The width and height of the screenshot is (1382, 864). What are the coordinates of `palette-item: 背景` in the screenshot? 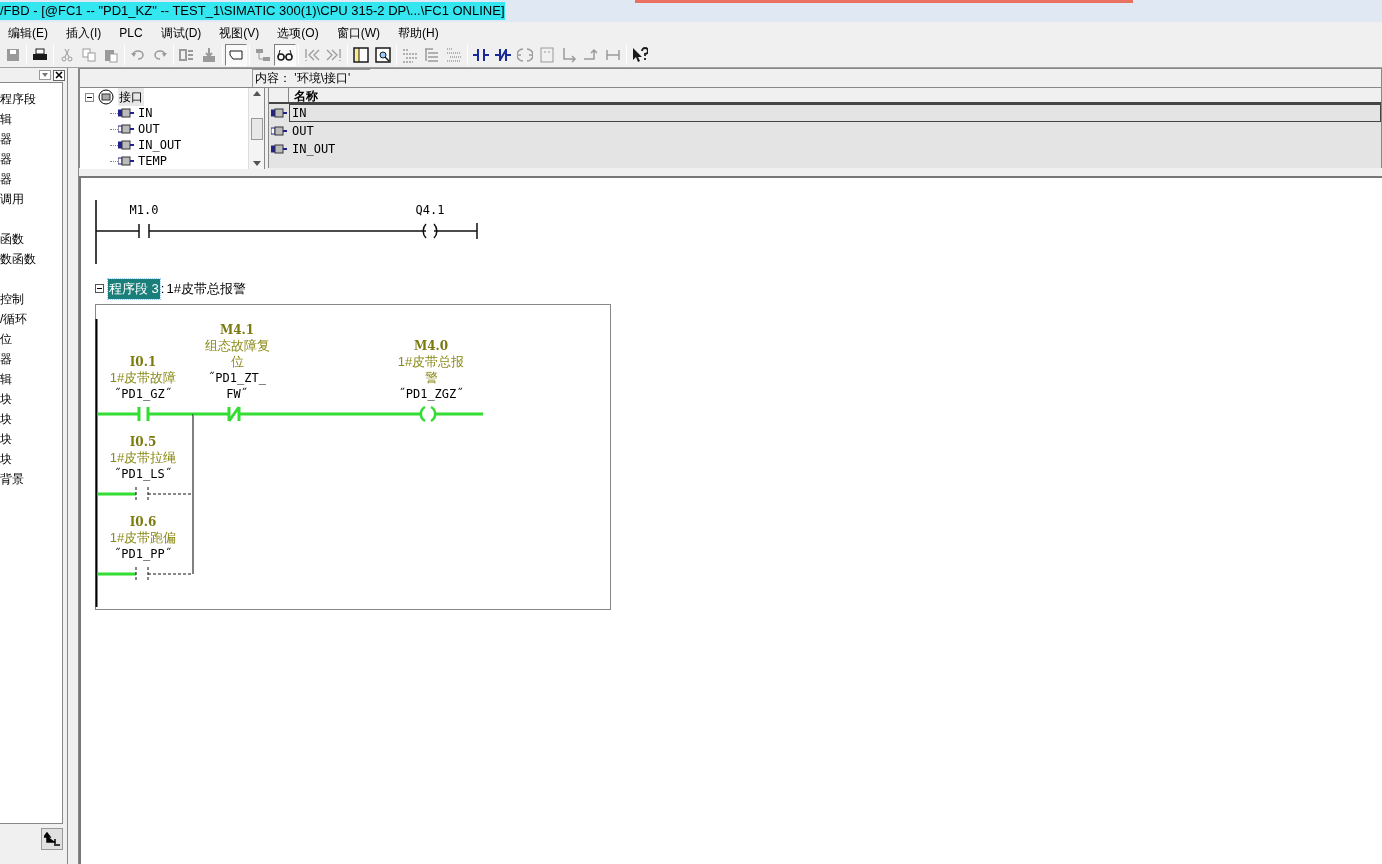 It's located at (31, 479).